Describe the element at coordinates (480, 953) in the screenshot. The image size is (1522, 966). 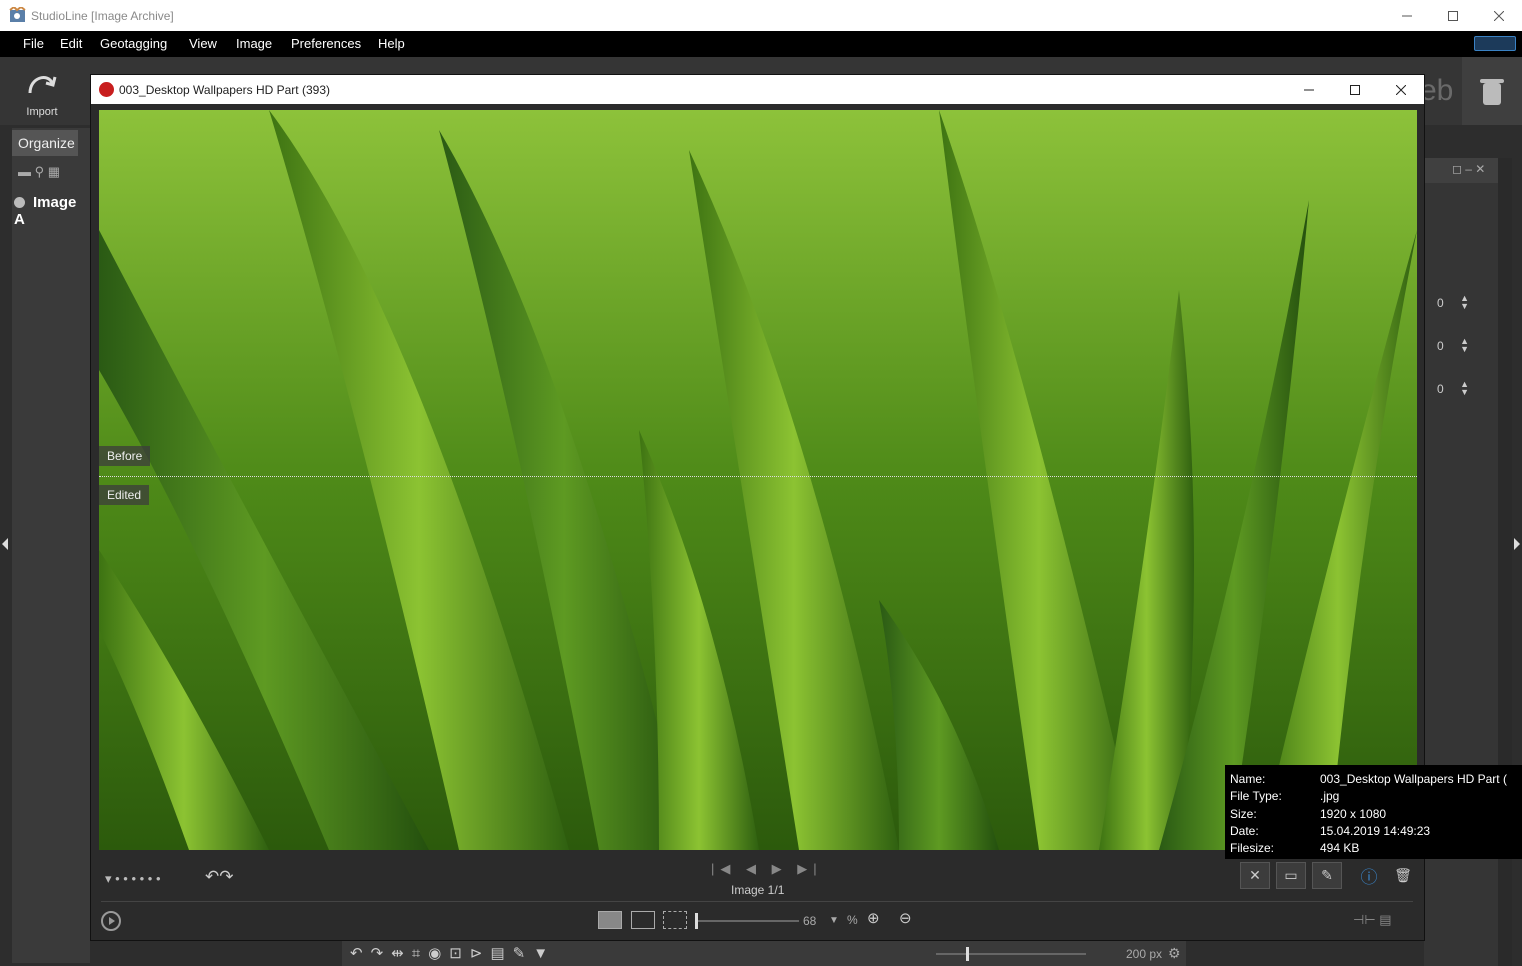
I see `play-icon: ⊳` at that location.